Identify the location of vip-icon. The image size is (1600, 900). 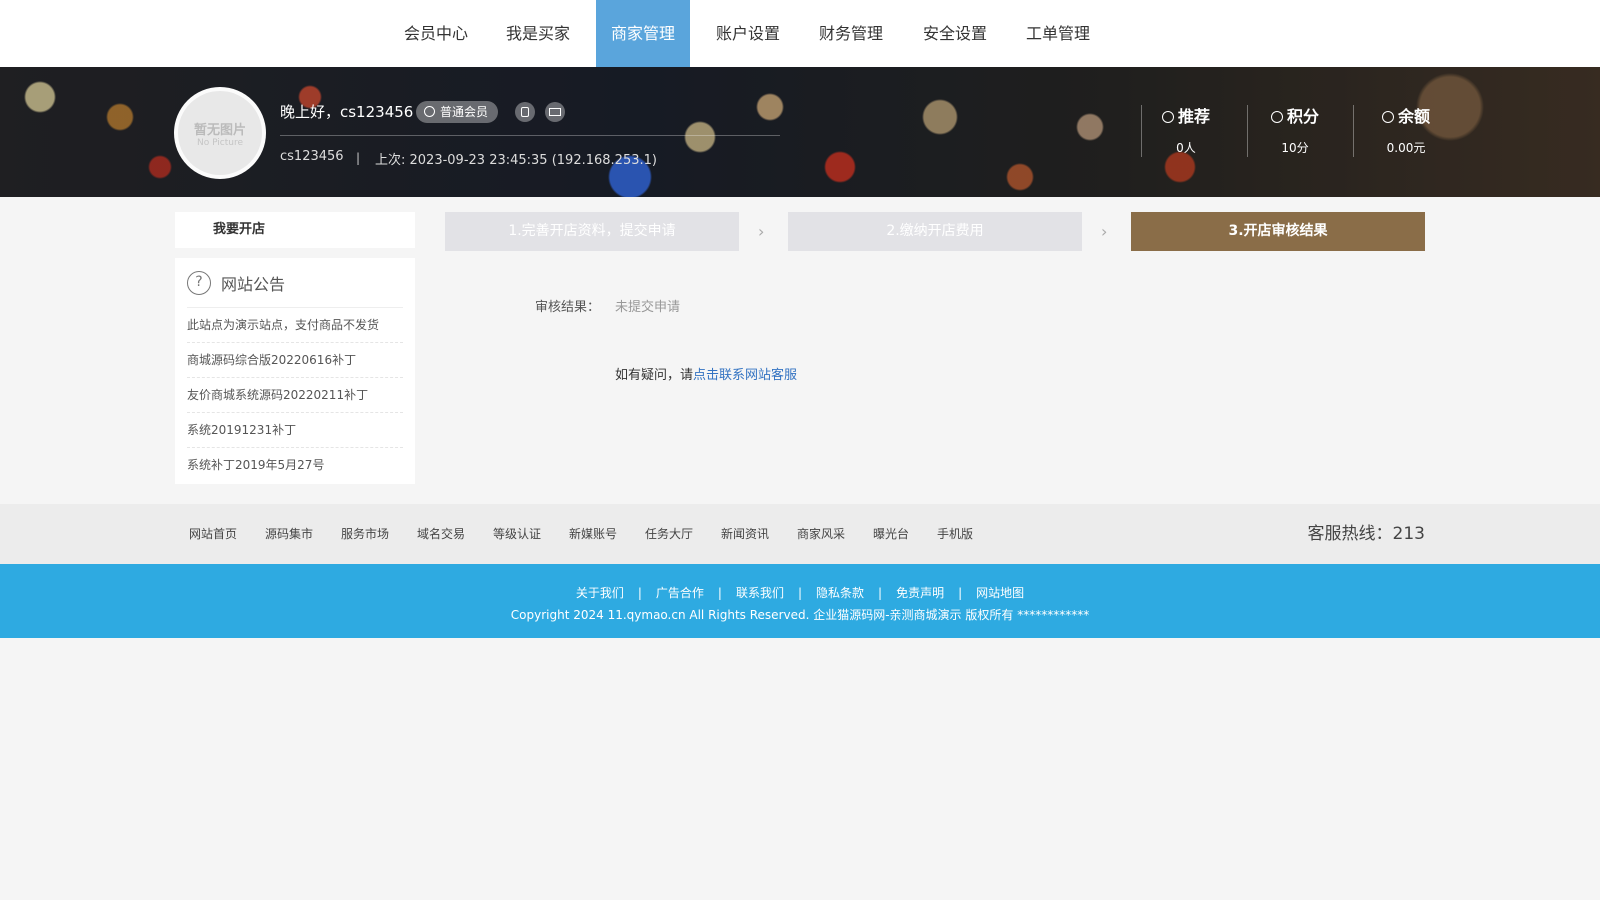
(429, 111).